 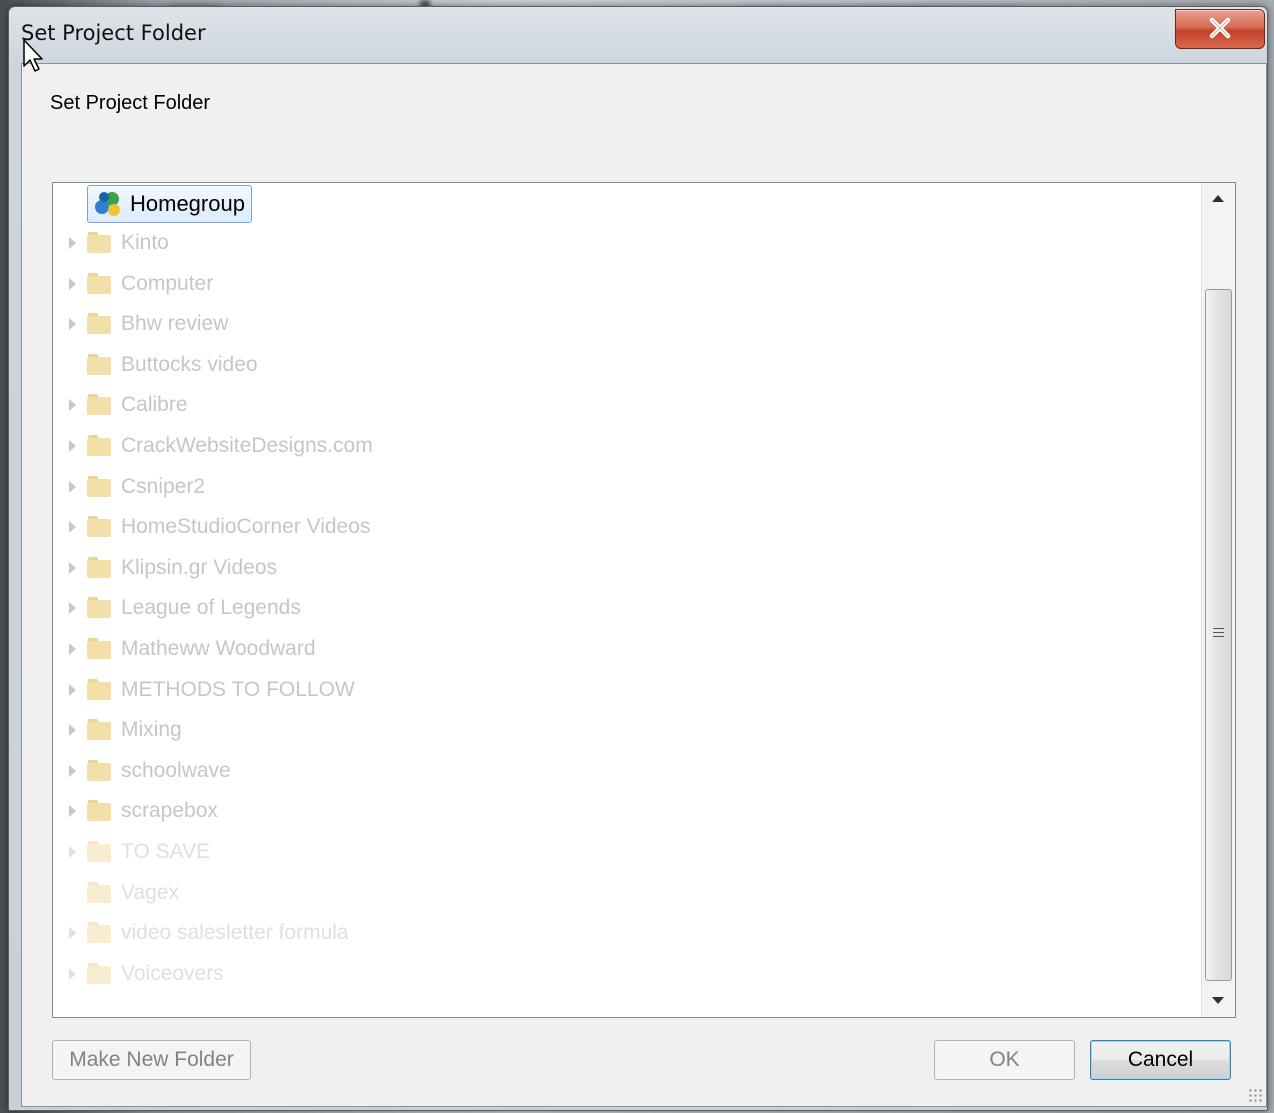 What do you see at coordinates (172, 973) in the screenshot?
I see `tree-item-label: Voiceovers` at bounding box center [172, 973].